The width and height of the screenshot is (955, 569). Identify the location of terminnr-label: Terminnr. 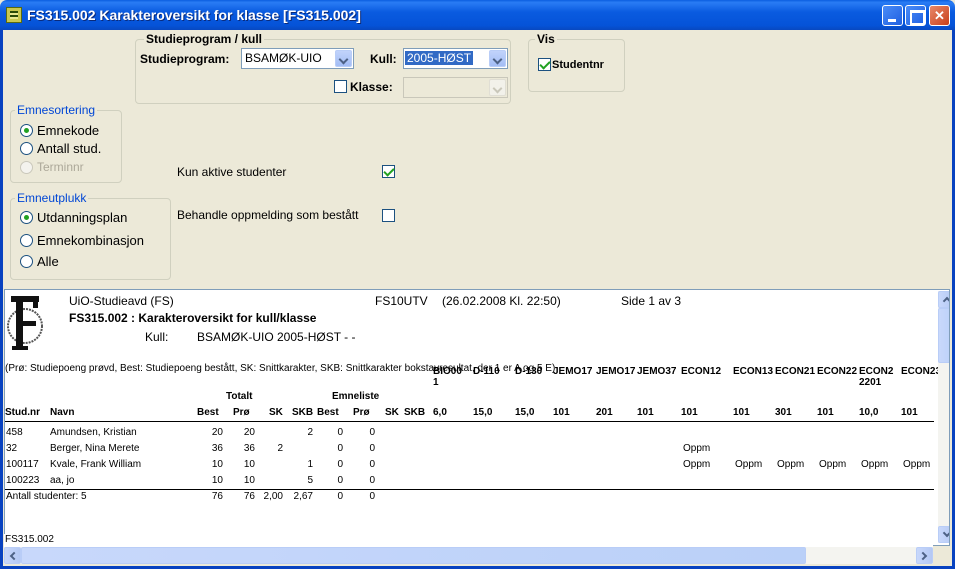
(60, 167).